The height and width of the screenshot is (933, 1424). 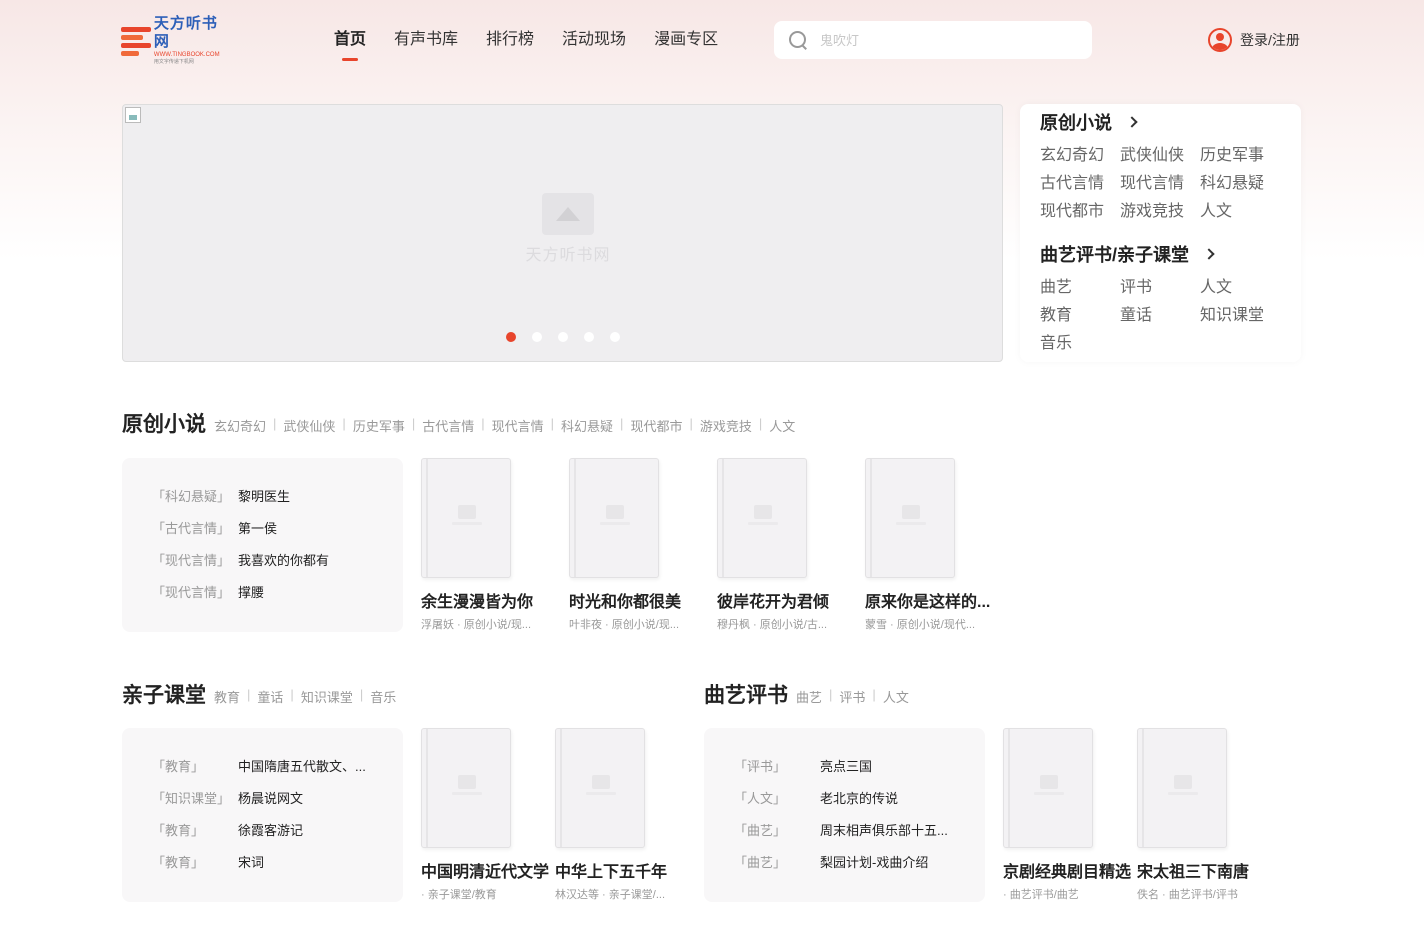 I want to click on nav-comics: 漫画专区, so click(x=686, y=40).